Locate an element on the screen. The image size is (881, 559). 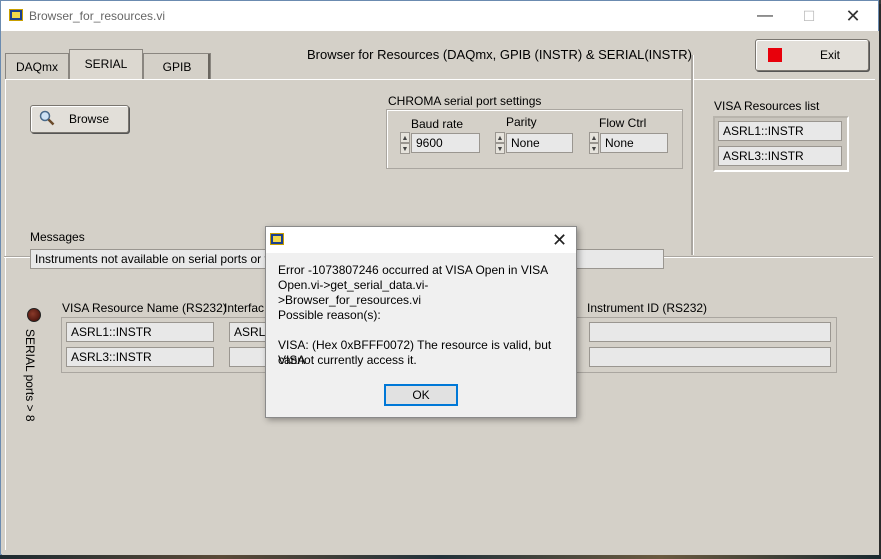
parity-spinner: ▲ ▼ is located at coordinates (500, 143).